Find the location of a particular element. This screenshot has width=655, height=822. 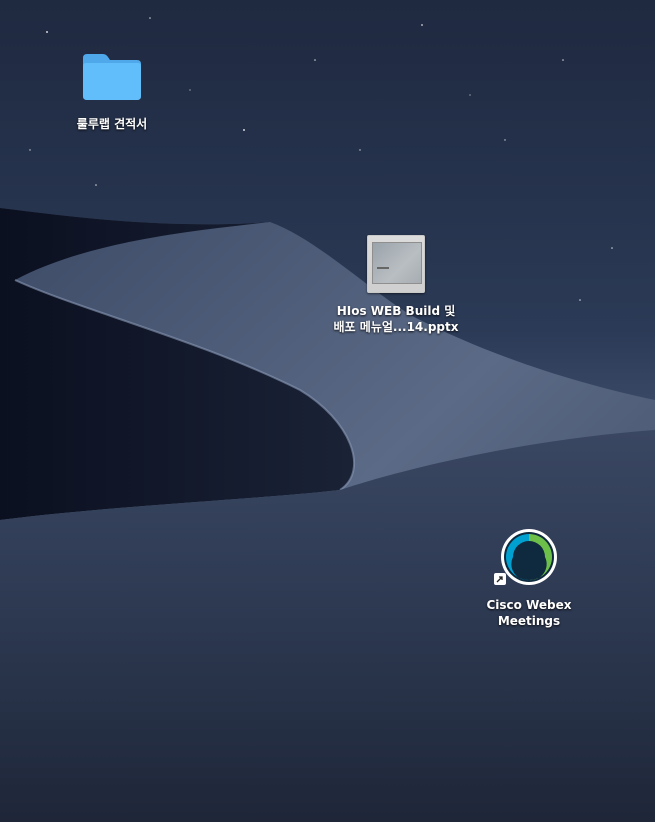

webex-label-line-2: Meetings is located at coordinates (529, 621).